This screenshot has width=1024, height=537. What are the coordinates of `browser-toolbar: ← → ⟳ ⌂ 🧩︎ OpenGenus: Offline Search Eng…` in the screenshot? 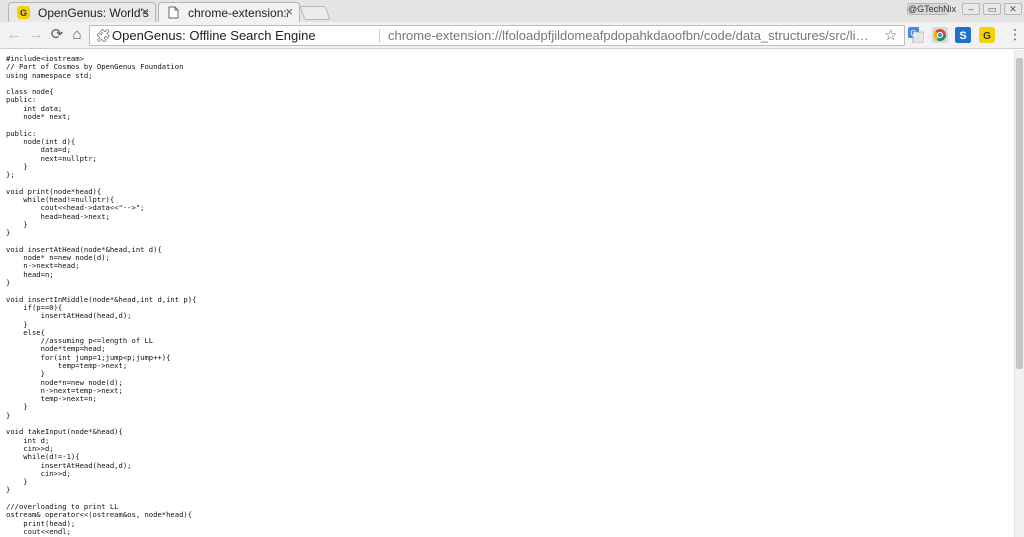 It's located at (512, 35).